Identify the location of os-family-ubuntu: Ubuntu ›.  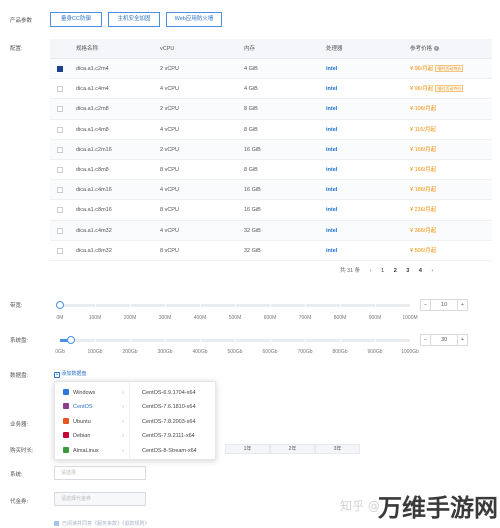
(92, 422).